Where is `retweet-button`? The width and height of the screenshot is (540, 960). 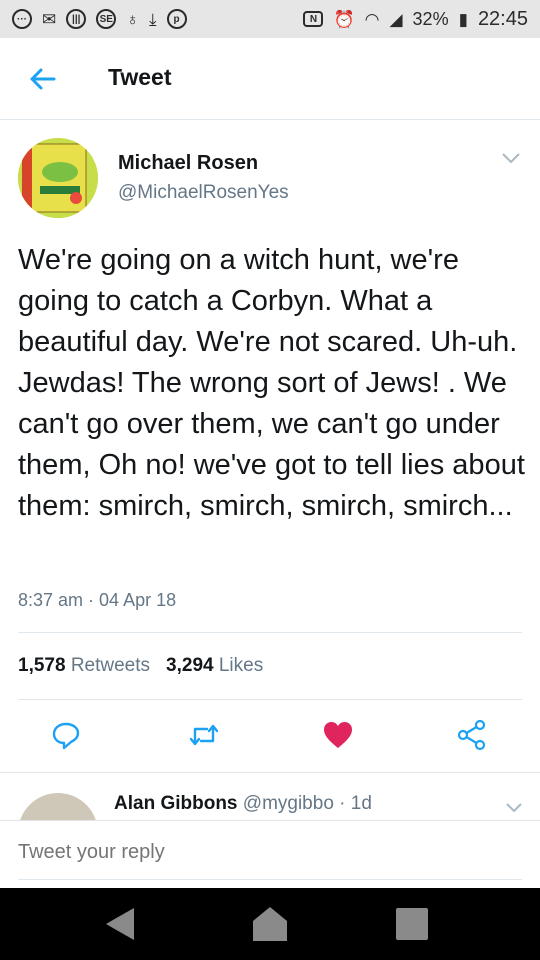
retweet-button is located at coordinates (204, 735).